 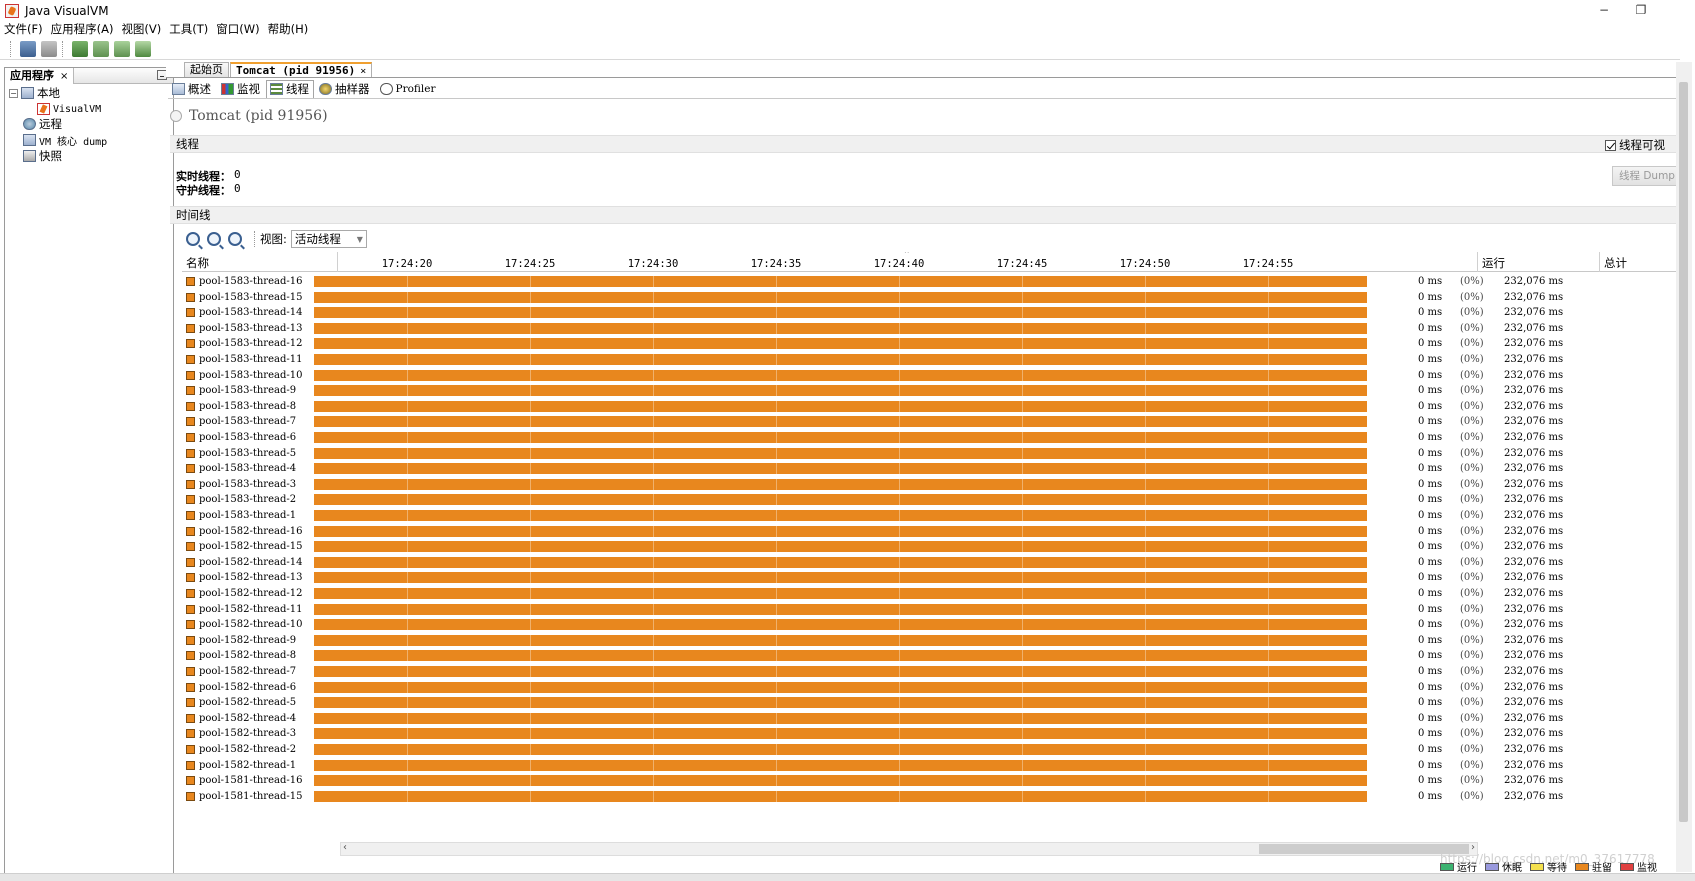 What do you see at coordinates (28, 48) in the screenshot?
I see `load-snapshot-icon` at bounding box center [28, 48].